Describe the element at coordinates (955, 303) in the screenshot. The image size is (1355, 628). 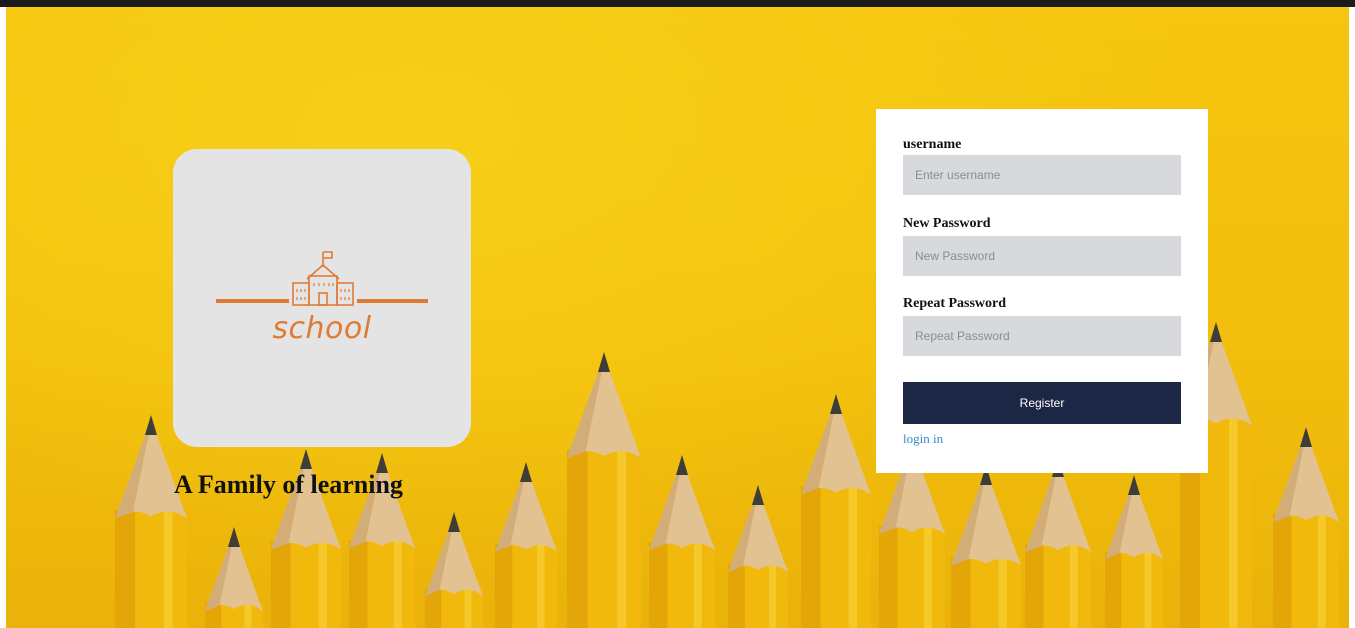
I see `repeat-password-label: Repeat Password` at that location.